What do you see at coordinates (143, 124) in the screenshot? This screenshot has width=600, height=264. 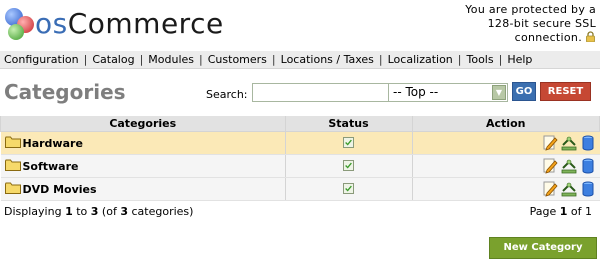 I see `column-header-categories: Categories` at bounding box center [143, 124].